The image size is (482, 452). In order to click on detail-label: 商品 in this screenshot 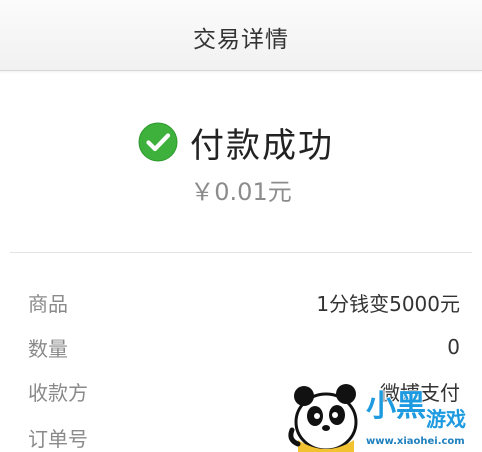, I will do `click(48, 303)`.